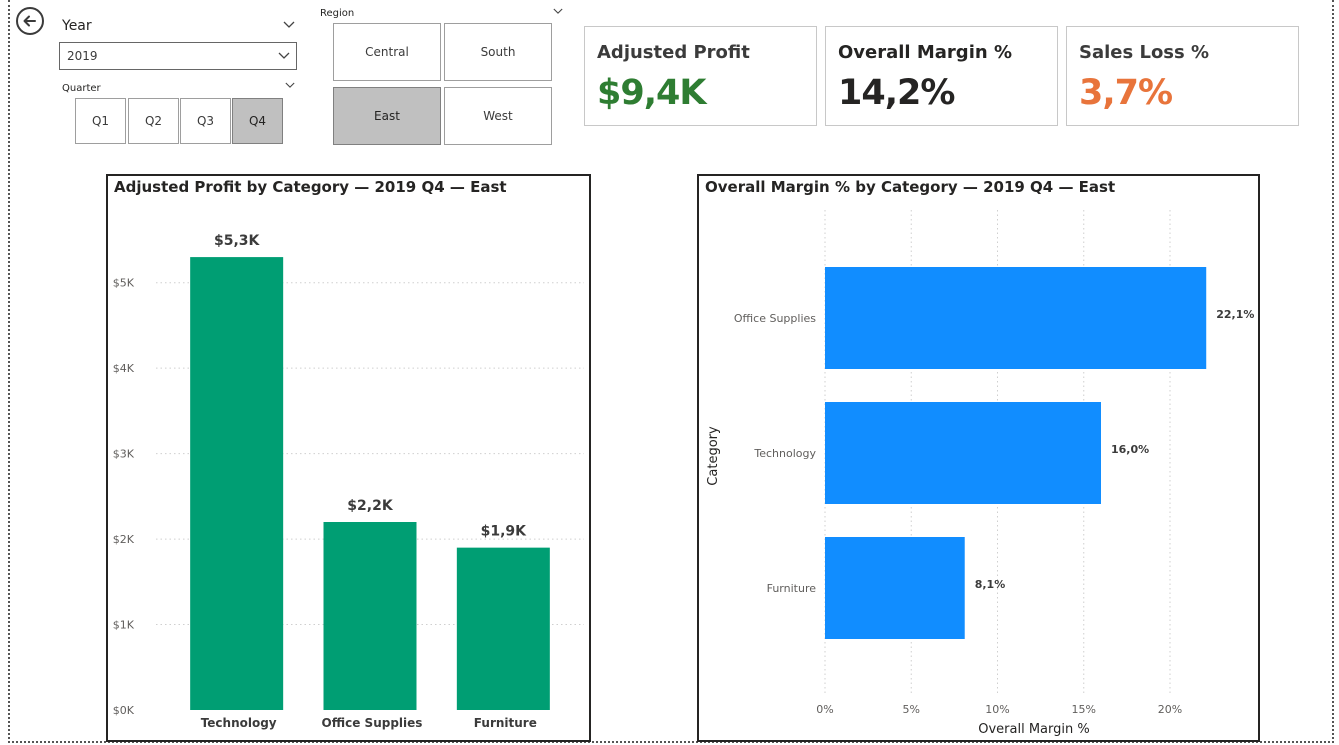 This screenshot has width=1339, height=745. I want to click on quarter-button-q1: Q1, so click(100, 121).